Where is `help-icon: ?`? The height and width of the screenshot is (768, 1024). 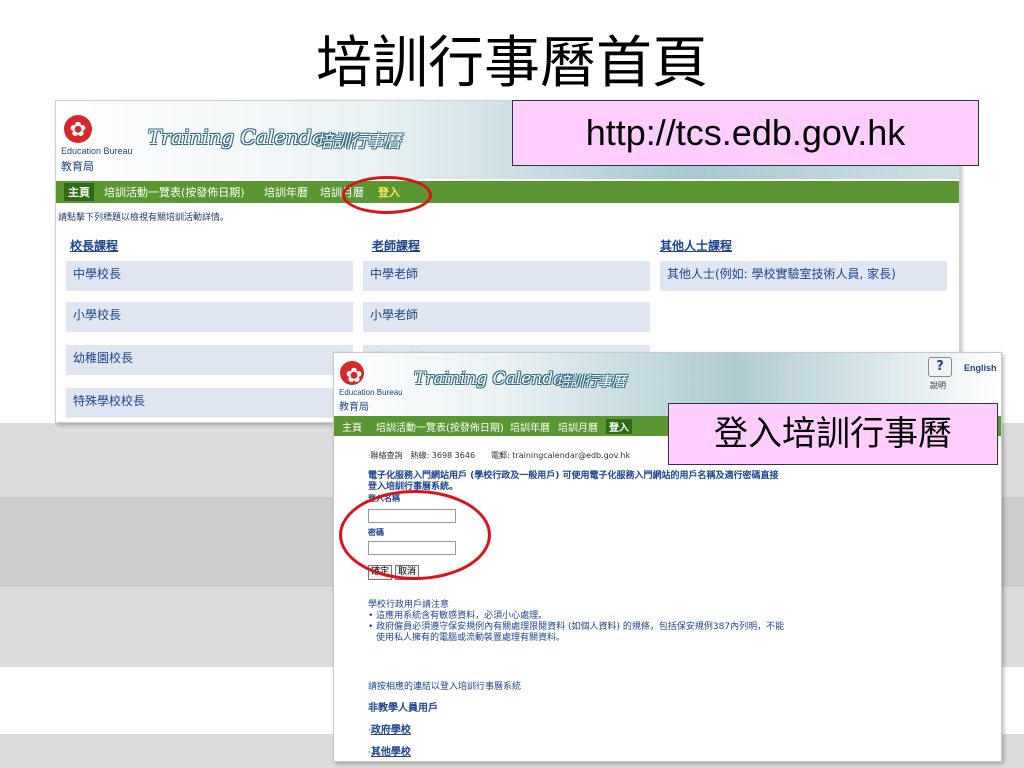
help-icon: ? is located at coordinates (940, 367).